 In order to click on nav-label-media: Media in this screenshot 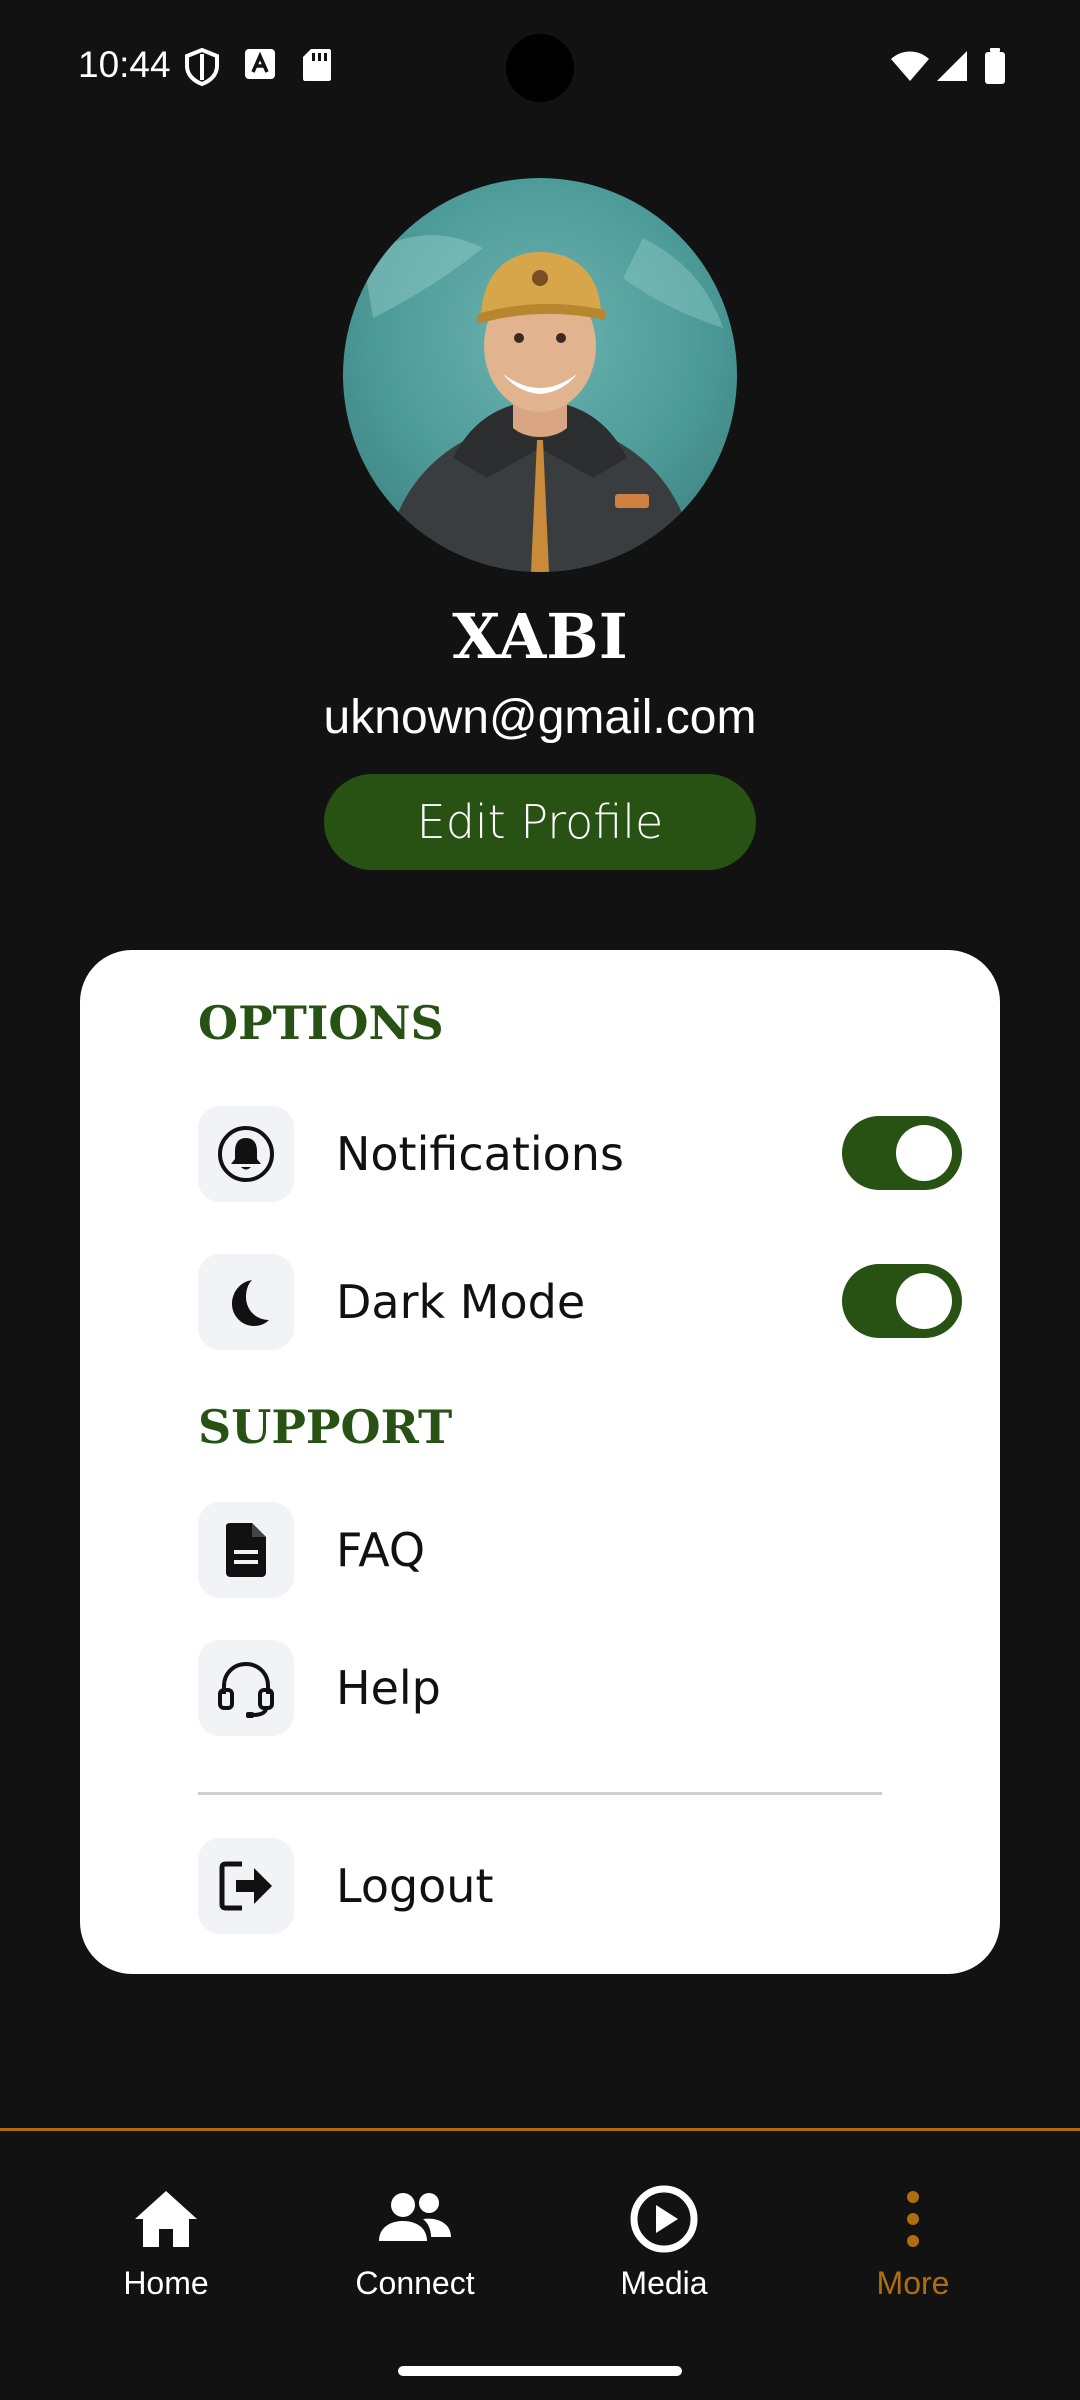, I will do `click(664, 2283)`.